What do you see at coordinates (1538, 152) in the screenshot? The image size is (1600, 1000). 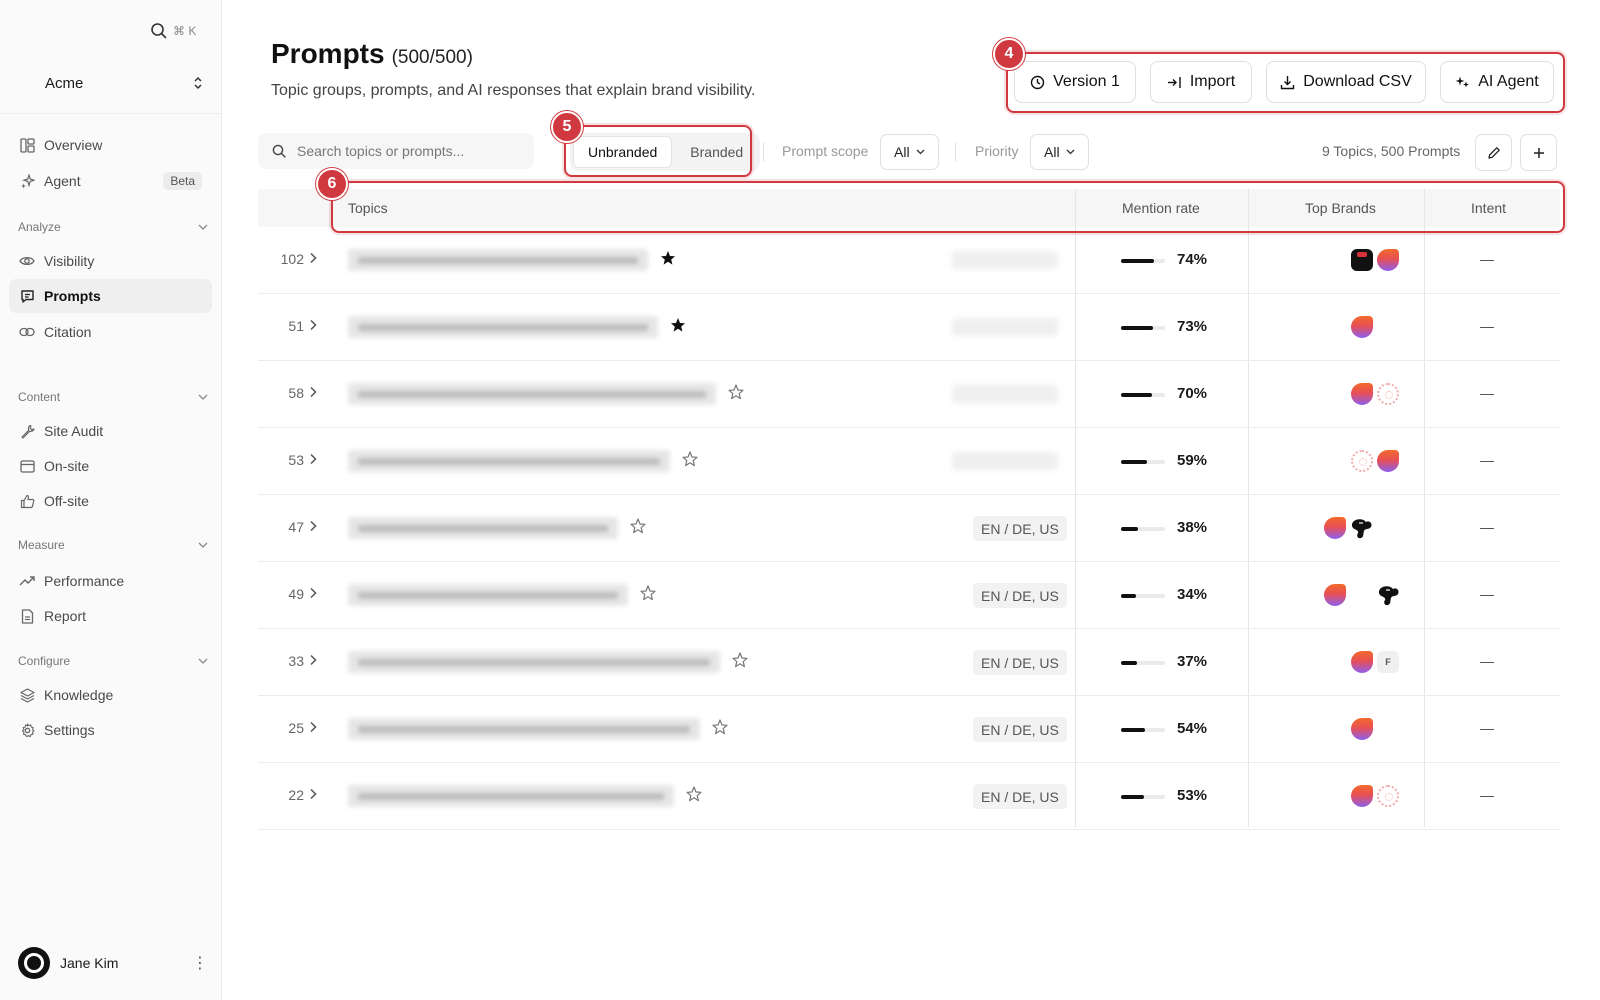 I see `add-button` at bounding box center [1538, 152].